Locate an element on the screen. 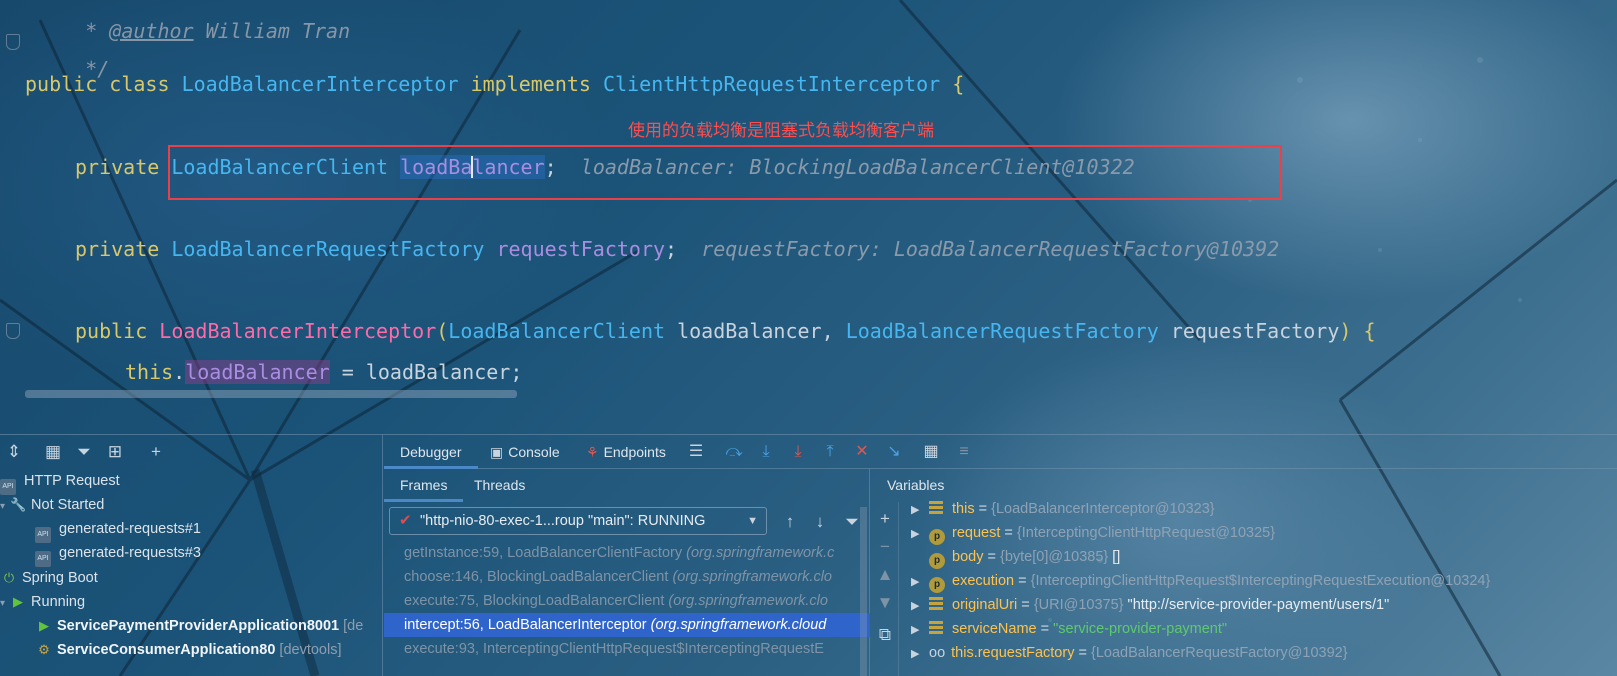 The width and height of the screenshot is (1617, 676). assign-rest: = loadBalancer; is located at coordinates (426, 372).